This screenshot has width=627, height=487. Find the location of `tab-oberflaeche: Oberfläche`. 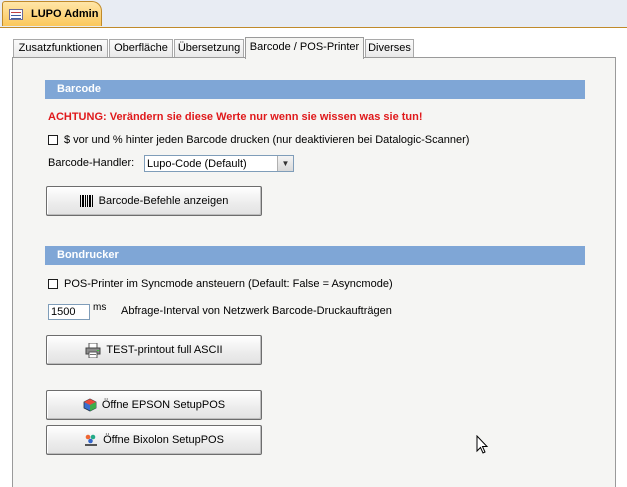

tab-oberflaeche: Oberfläche is located at coordinates (141, 48).